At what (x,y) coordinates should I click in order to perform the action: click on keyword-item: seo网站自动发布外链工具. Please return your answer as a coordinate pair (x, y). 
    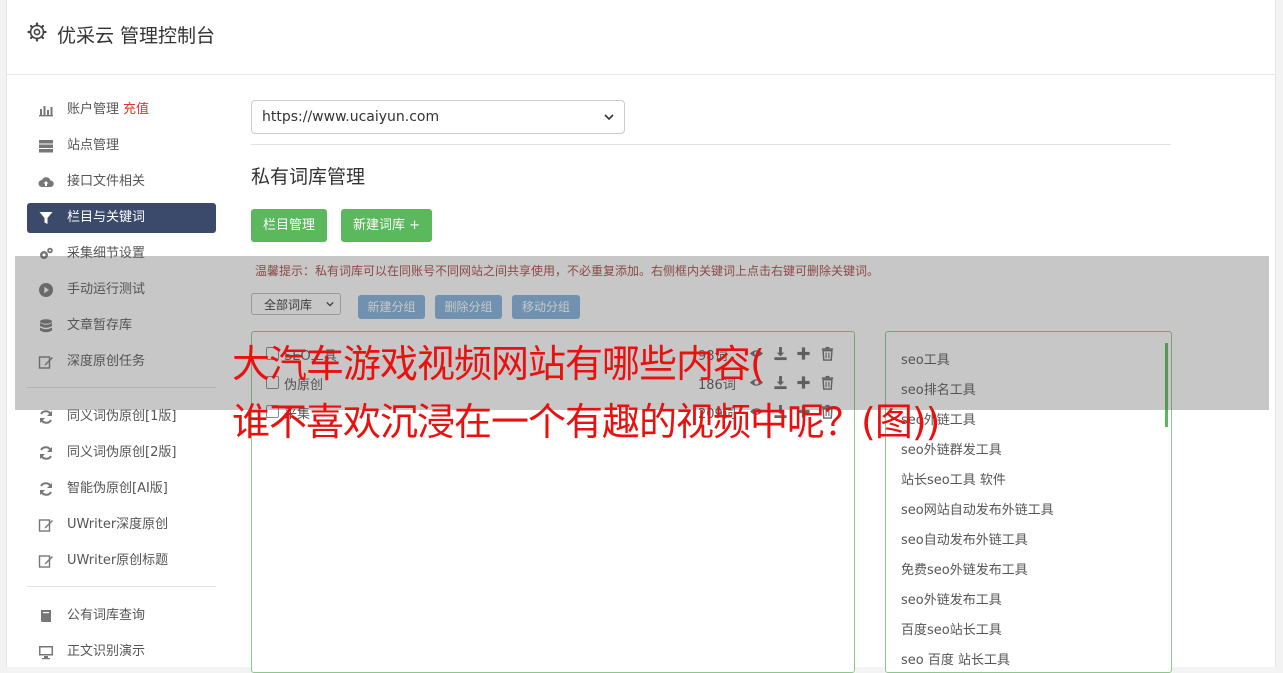
    Looking at the image, I should click on (977, 508).